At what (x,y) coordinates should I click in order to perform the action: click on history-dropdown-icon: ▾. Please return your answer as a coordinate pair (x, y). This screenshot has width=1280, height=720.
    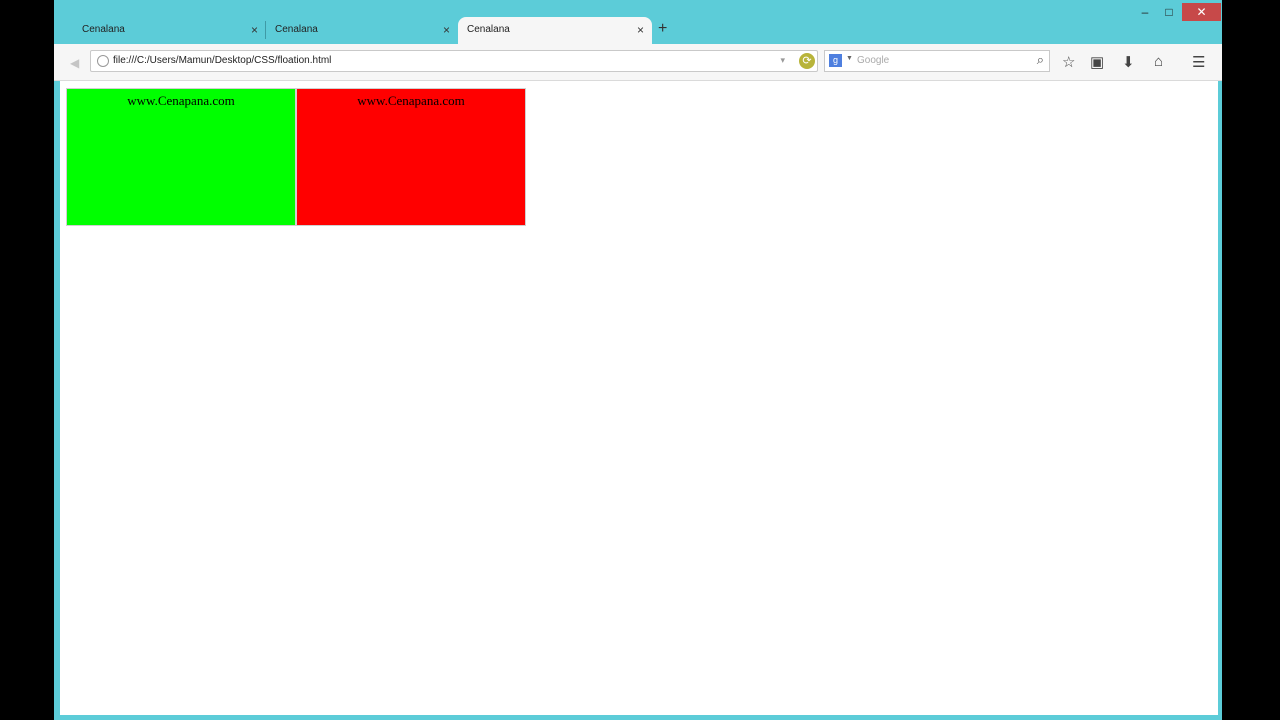
    Looking at the image, I should click on (782, 60).